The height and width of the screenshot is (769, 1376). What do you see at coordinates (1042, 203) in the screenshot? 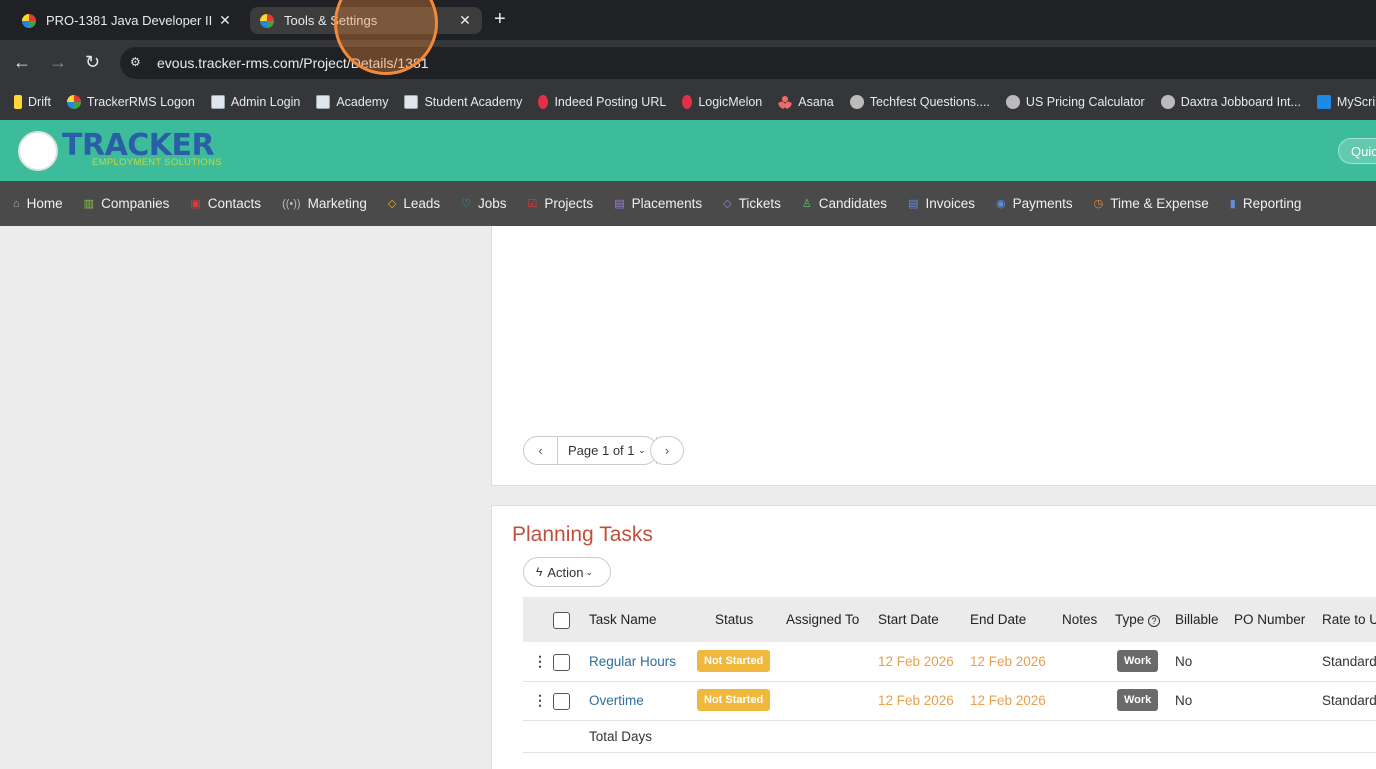
I see `menu-label: Payments` at bounding box center [1042, 203].